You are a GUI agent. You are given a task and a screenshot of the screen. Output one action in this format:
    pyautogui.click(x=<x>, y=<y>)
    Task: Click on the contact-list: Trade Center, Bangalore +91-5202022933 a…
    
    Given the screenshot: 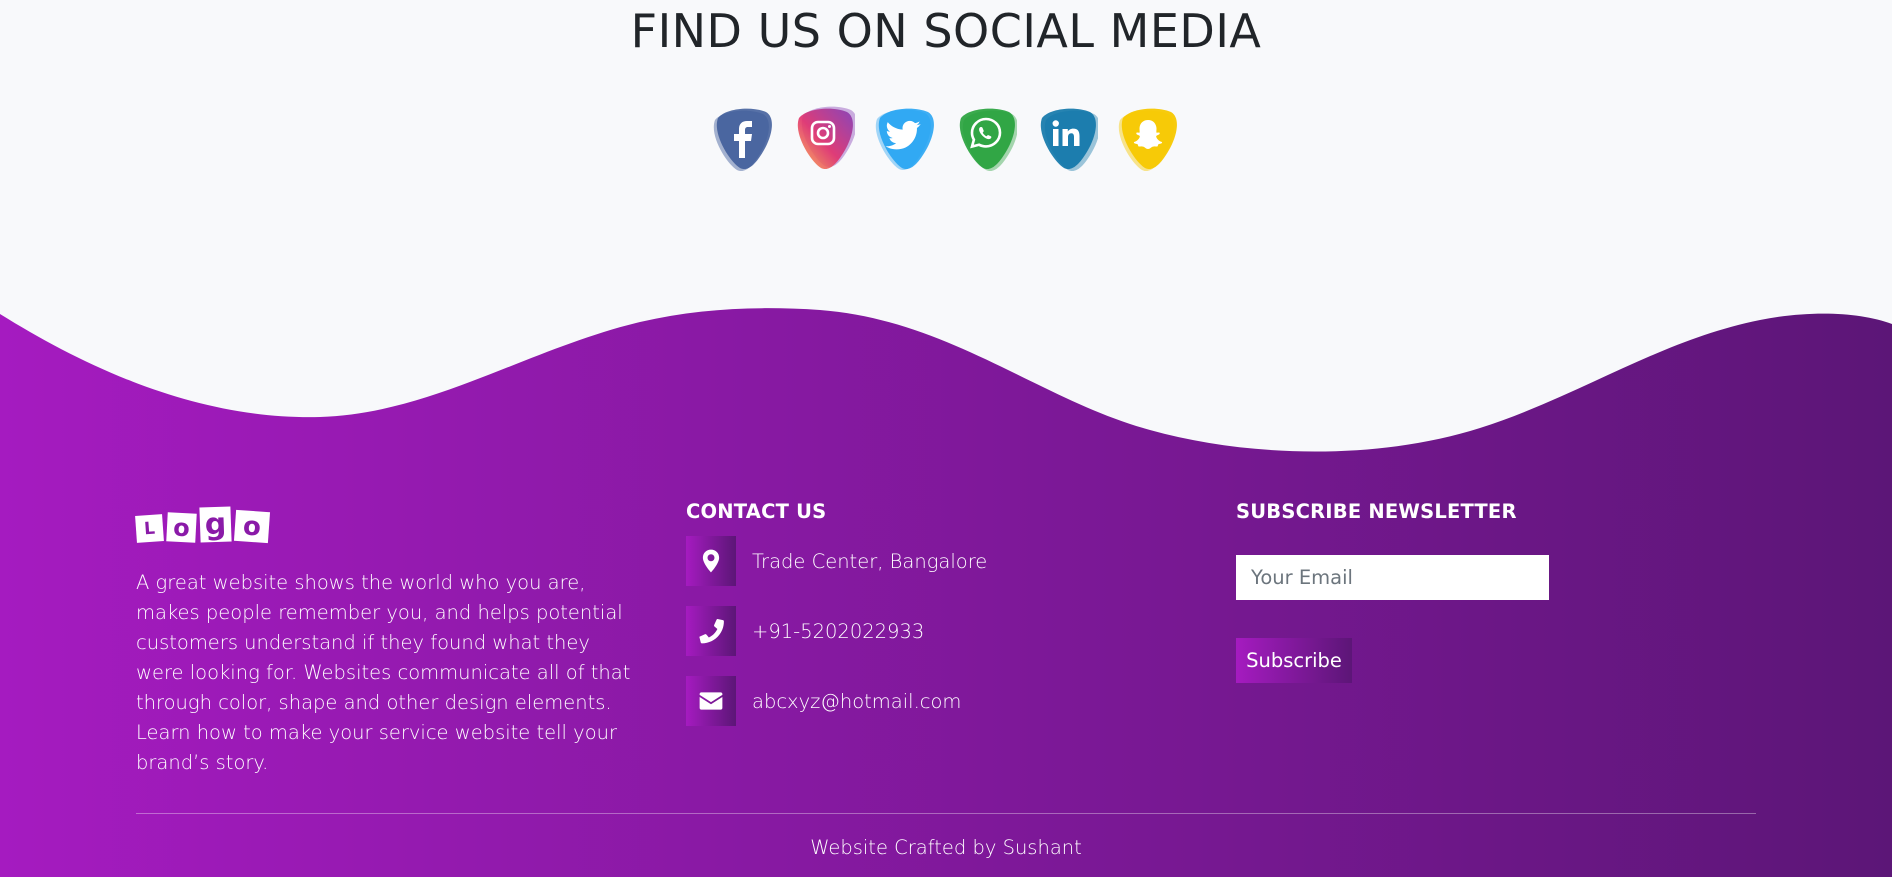 What is the action you would take?
    pyautogui.click(x=936, y=631)
    